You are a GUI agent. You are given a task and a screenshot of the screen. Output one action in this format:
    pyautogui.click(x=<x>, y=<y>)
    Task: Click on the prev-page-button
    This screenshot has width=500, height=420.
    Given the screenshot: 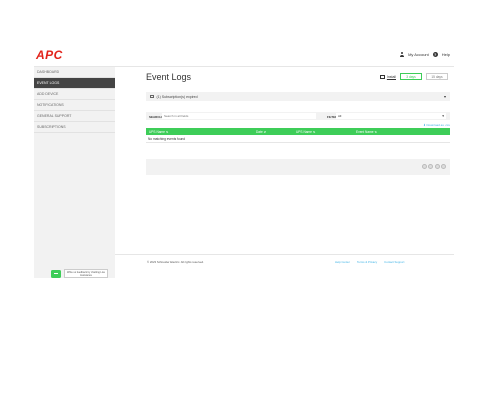 What is the action you would take?
    pyautogui.click(x=430, y=166)
    